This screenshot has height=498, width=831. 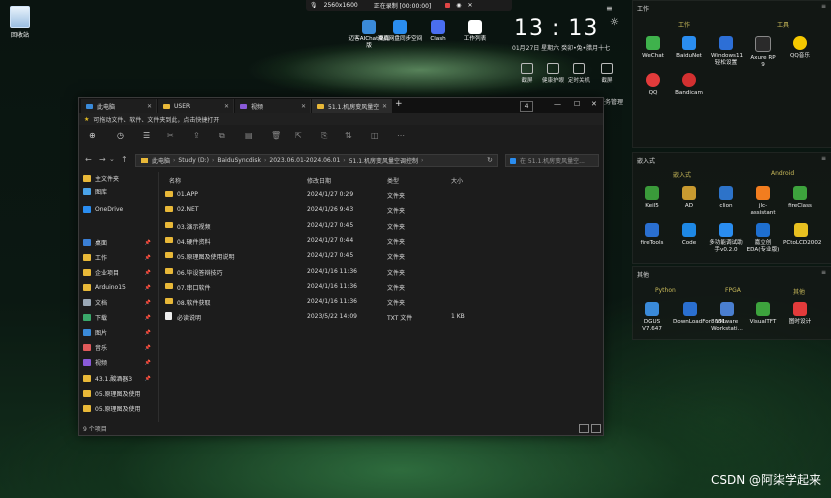 I want to click on app-debug-assistant: 多功能调试助手v0.2.0, so click(x=726, y=238).